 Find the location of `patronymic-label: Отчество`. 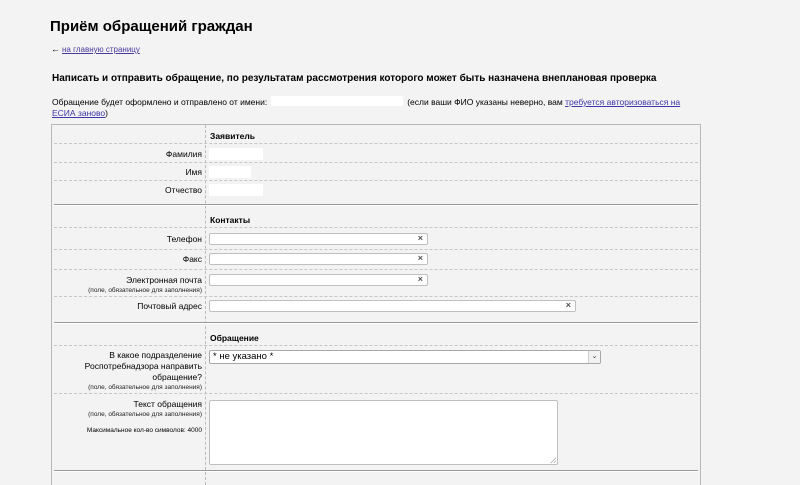

patronymic-label: Отчество is located at coordinates (183, 190).